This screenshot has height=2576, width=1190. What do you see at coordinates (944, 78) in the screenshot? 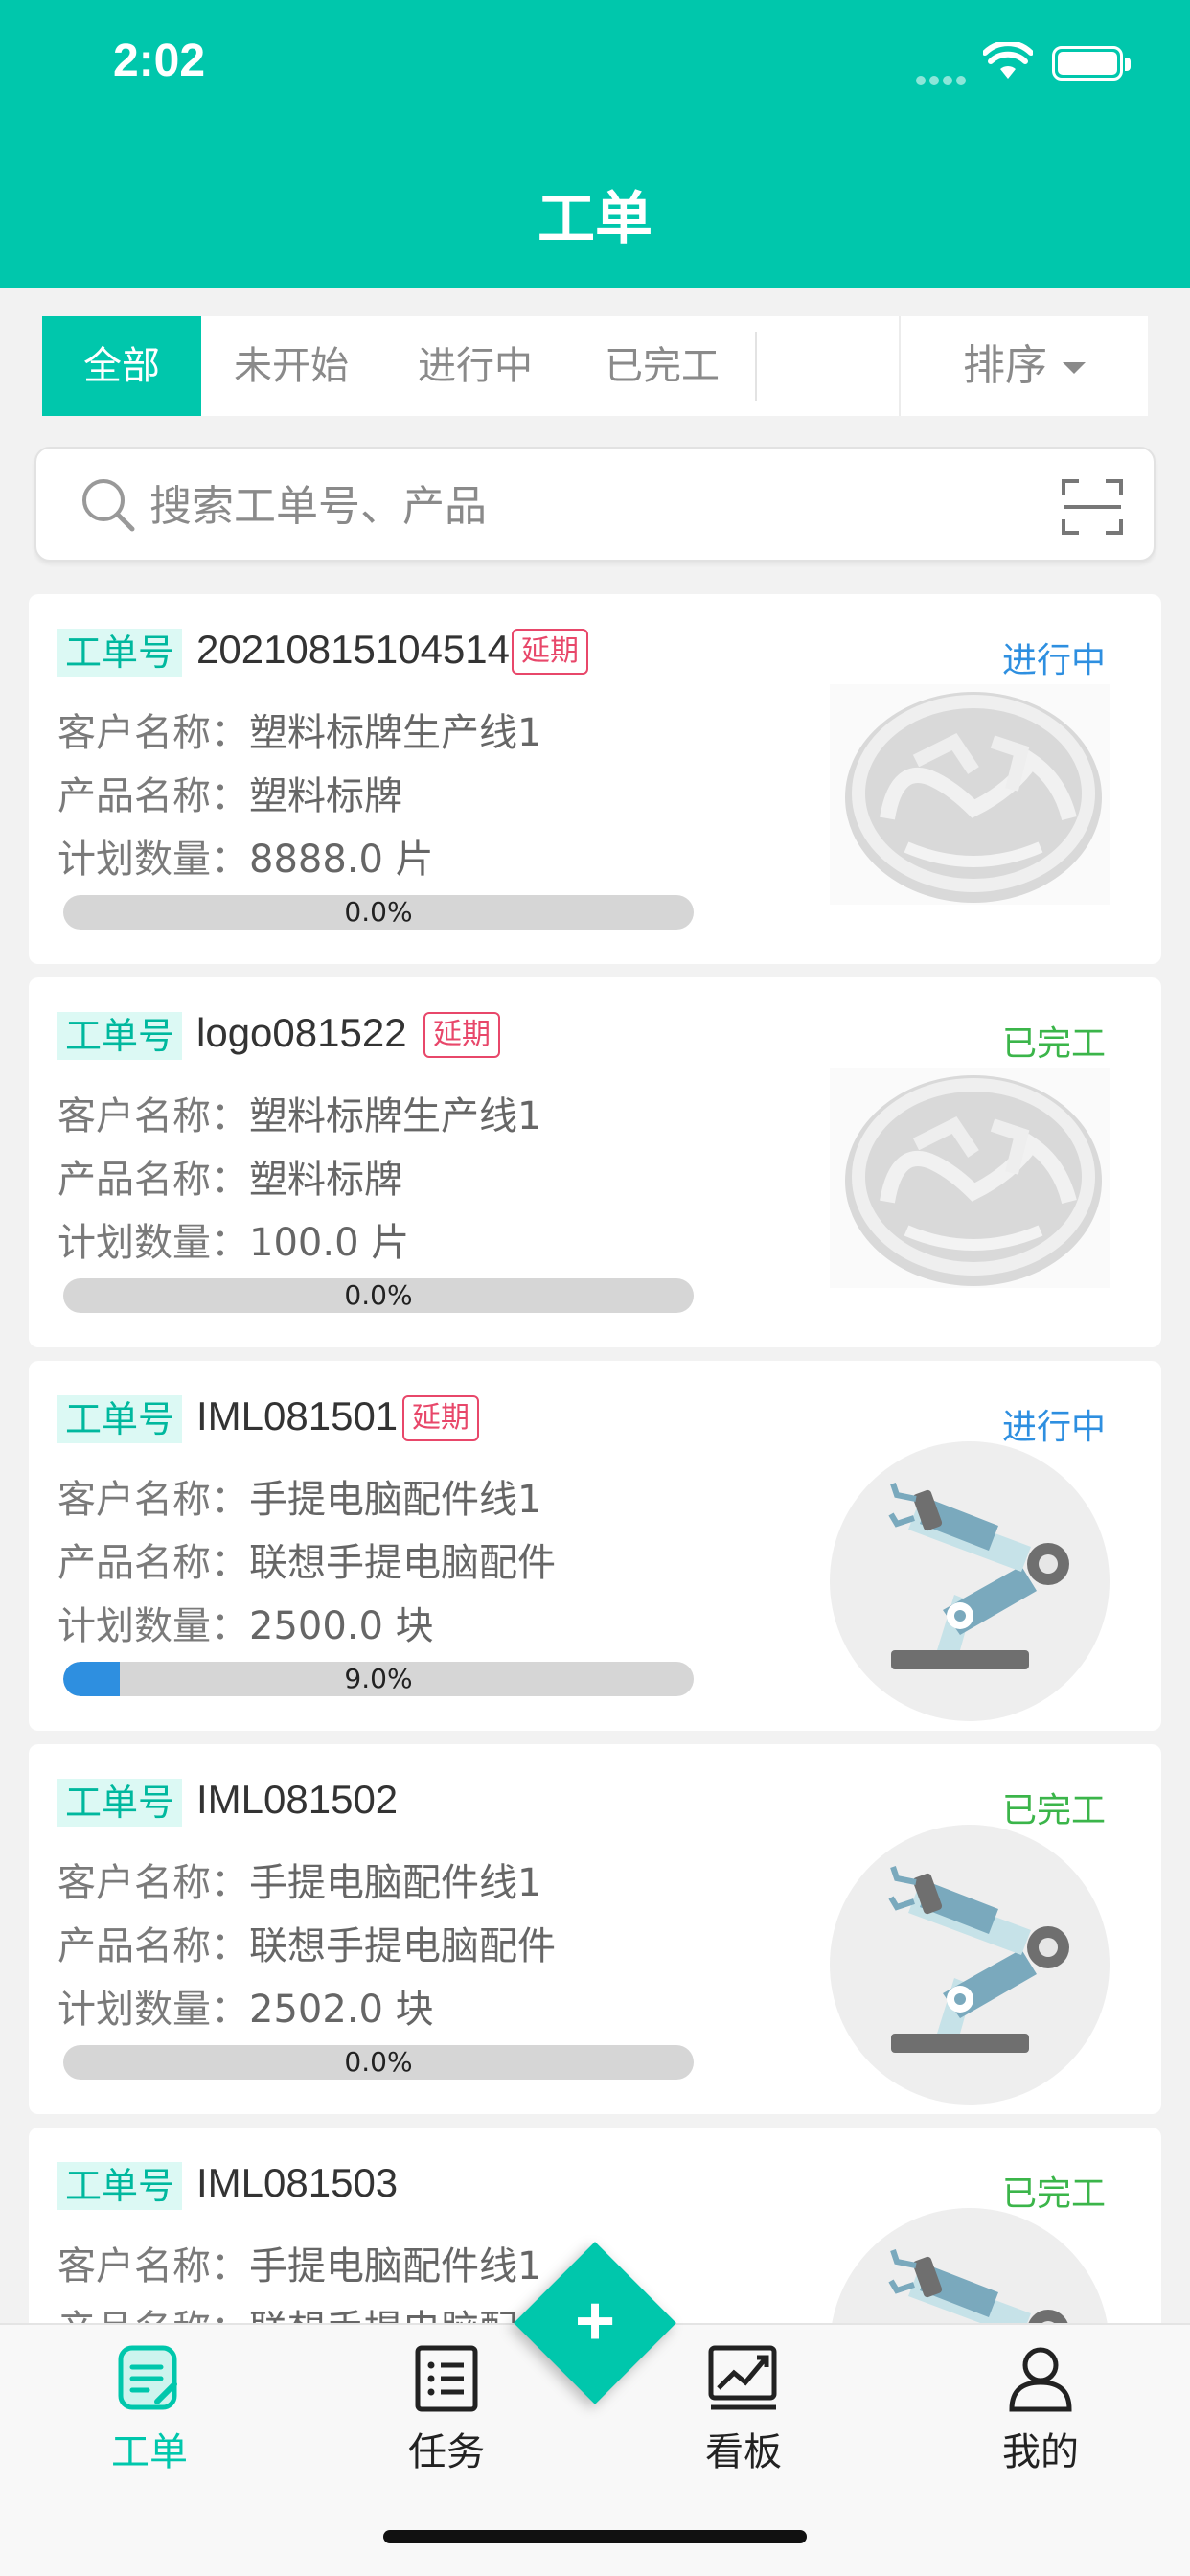
I see `cellular-signal-icon` at bounding box center [944, 78].